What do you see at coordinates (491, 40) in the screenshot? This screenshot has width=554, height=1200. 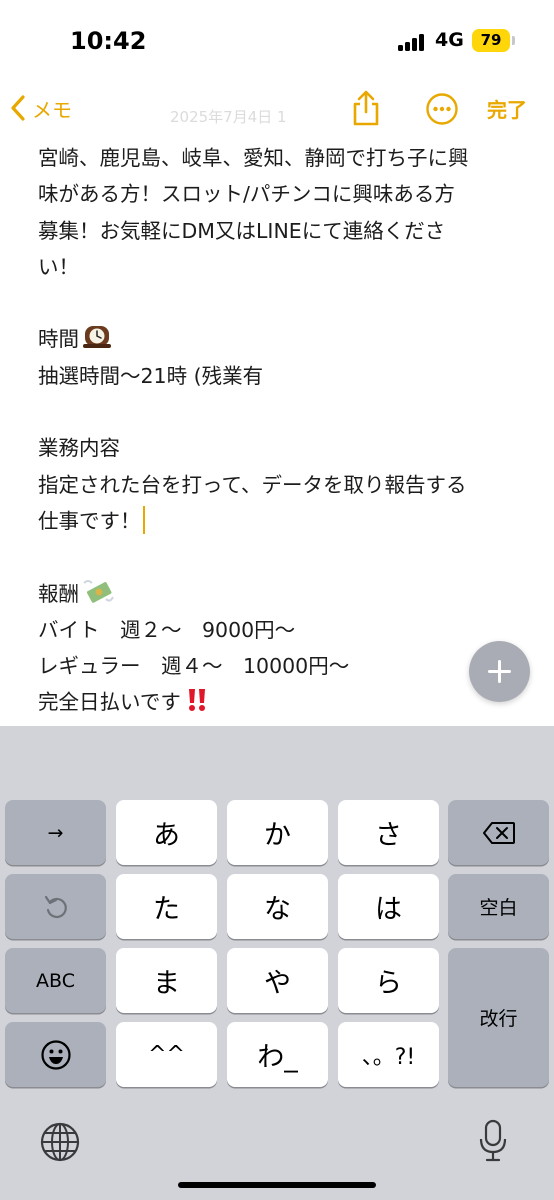 I see `battery-icon: 79` at bounding box center [491, 40].